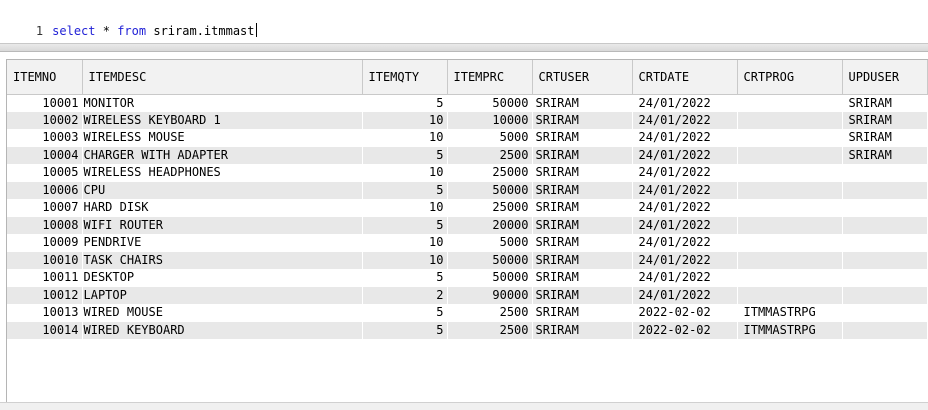 This screenshot has height=410, width=928. Describe the element at coordinates (222, 330) in the screenshot. I see `cell-itemdesc: WIRED KEYBOARD` at that location.